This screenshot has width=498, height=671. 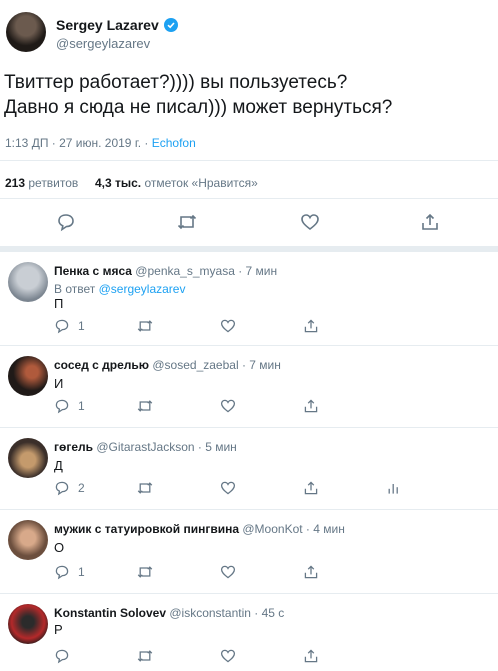 I want to click on author-name-row: Sergey Lazarev, so click(x=117, y=25).